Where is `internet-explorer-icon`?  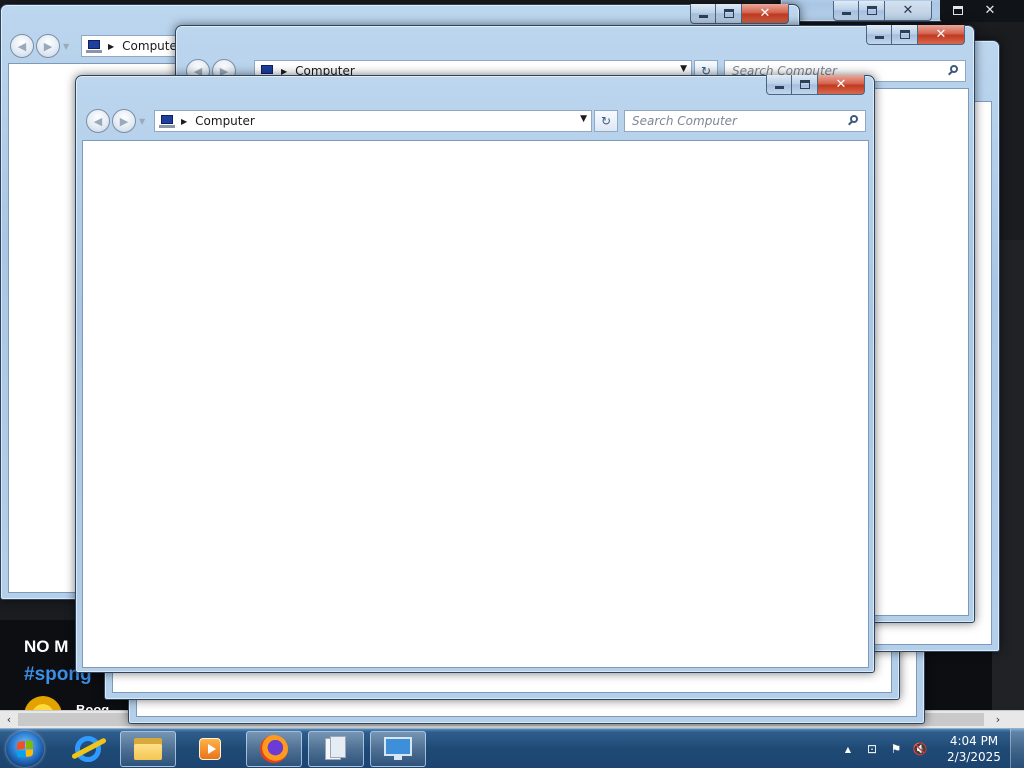
internet-explorer-icon is located at coordinates (88, 749).